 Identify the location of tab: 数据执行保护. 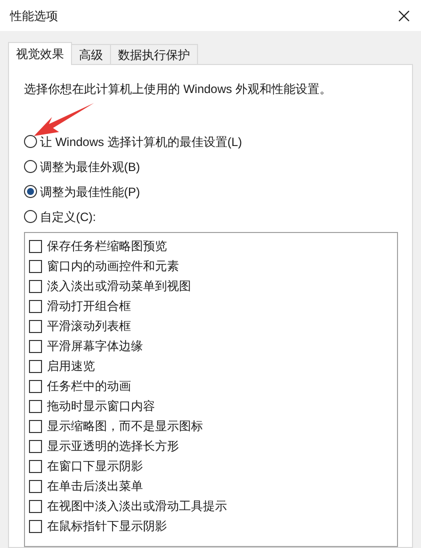
(154, 54).